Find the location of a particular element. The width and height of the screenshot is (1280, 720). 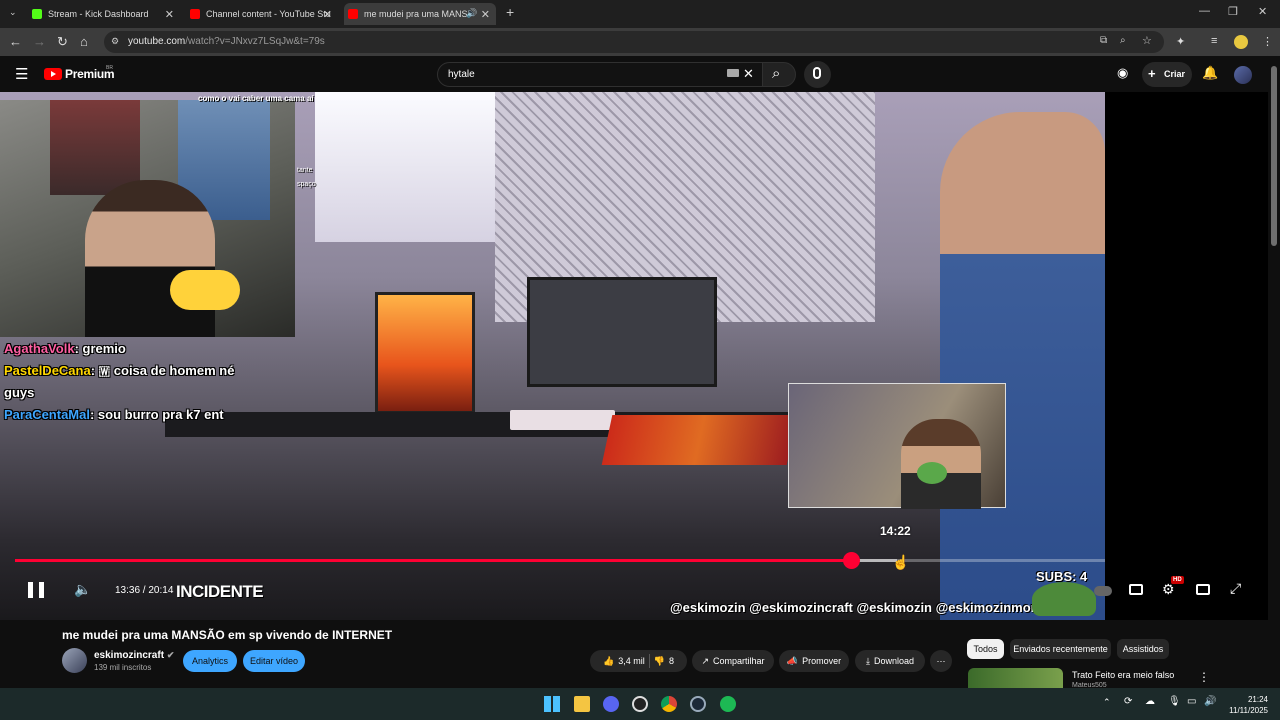

new-tab-icon: + is located at coordinates (510, 12).